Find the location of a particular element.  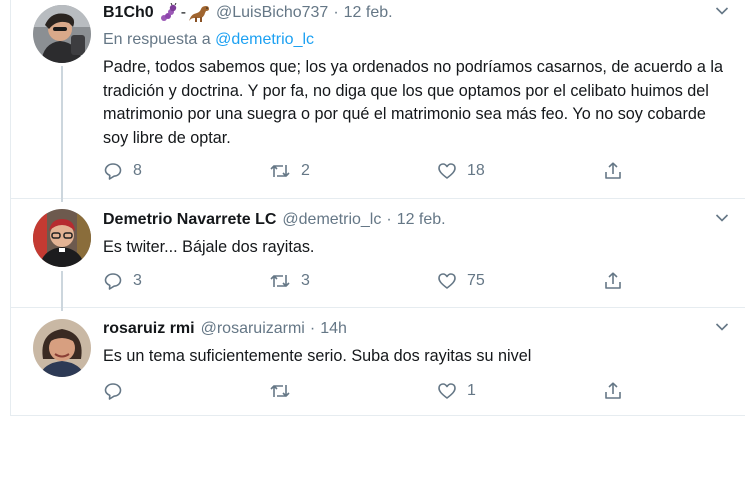

tweet-actions: 1 is located at coordinates (368, 391).